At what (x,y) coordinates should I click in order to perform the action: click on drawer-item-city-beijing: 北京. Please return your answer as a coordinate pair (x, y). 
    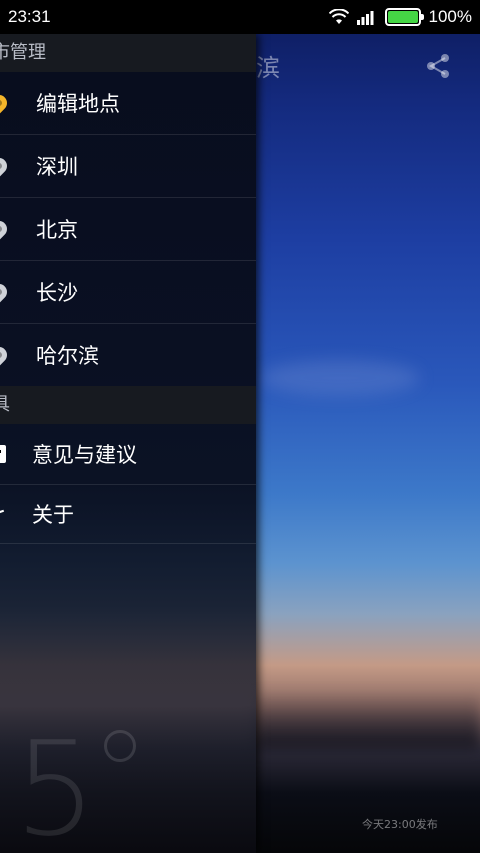
    Looking at the image, I should click on (128, 229).